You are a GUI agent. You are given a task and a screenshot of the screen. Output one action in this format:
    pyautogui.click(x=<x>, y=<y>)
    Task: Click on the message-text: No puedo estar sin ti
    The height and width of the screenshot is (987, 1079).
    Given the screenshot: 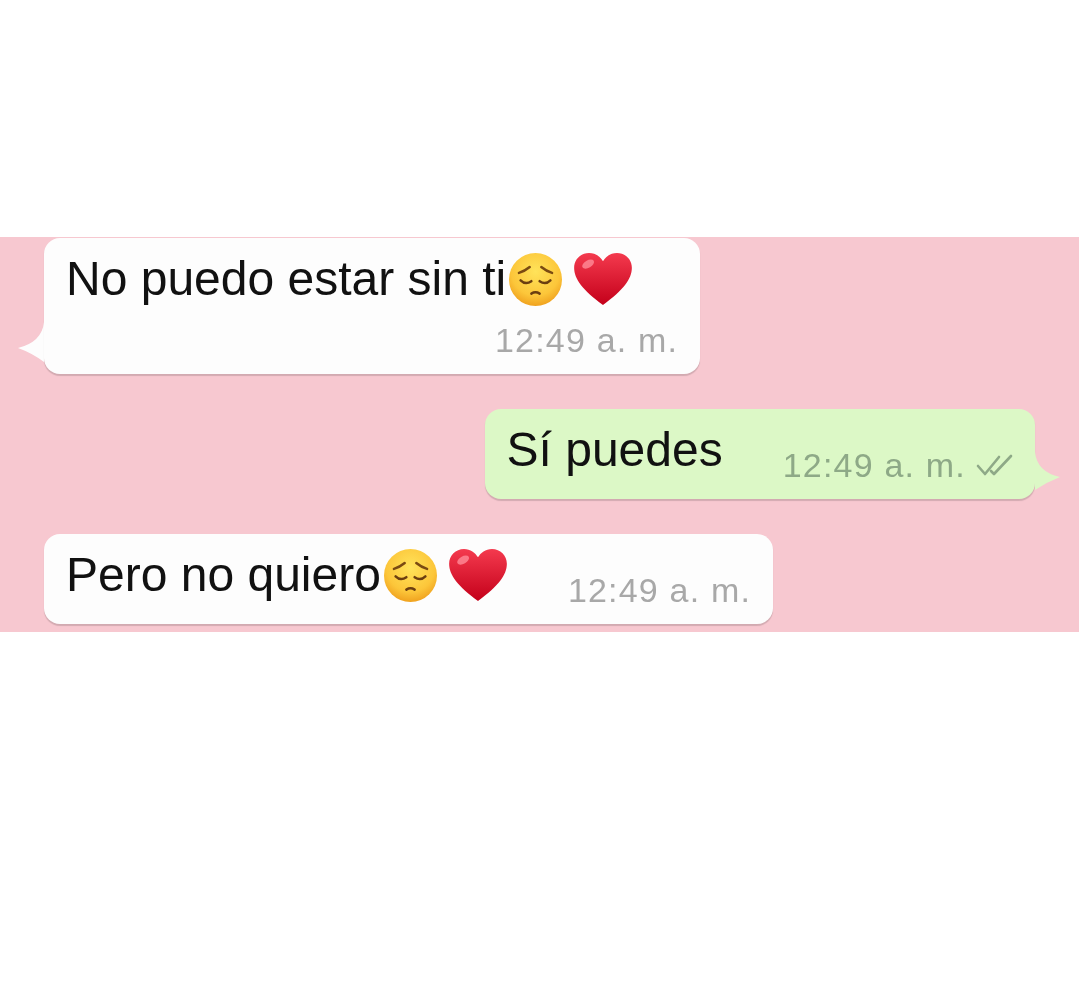 What is the action you would take?
    pyautogui.click(x=286, y=279)
    